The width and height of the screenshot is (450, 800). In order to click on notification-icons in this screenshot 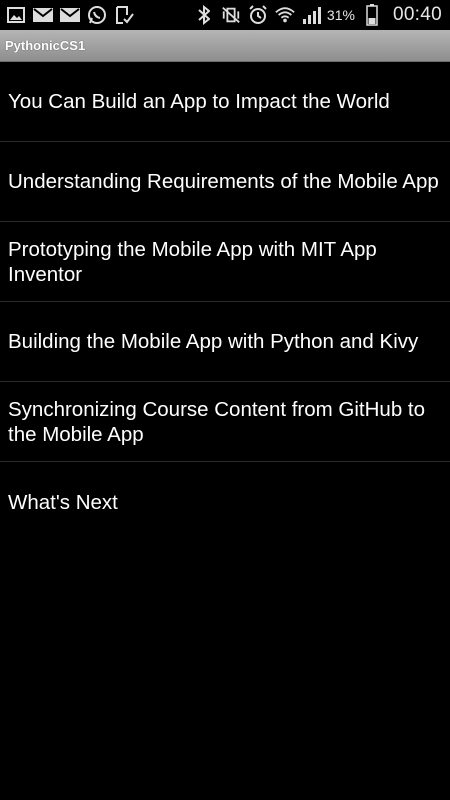, I will do `click(70, 15)`.